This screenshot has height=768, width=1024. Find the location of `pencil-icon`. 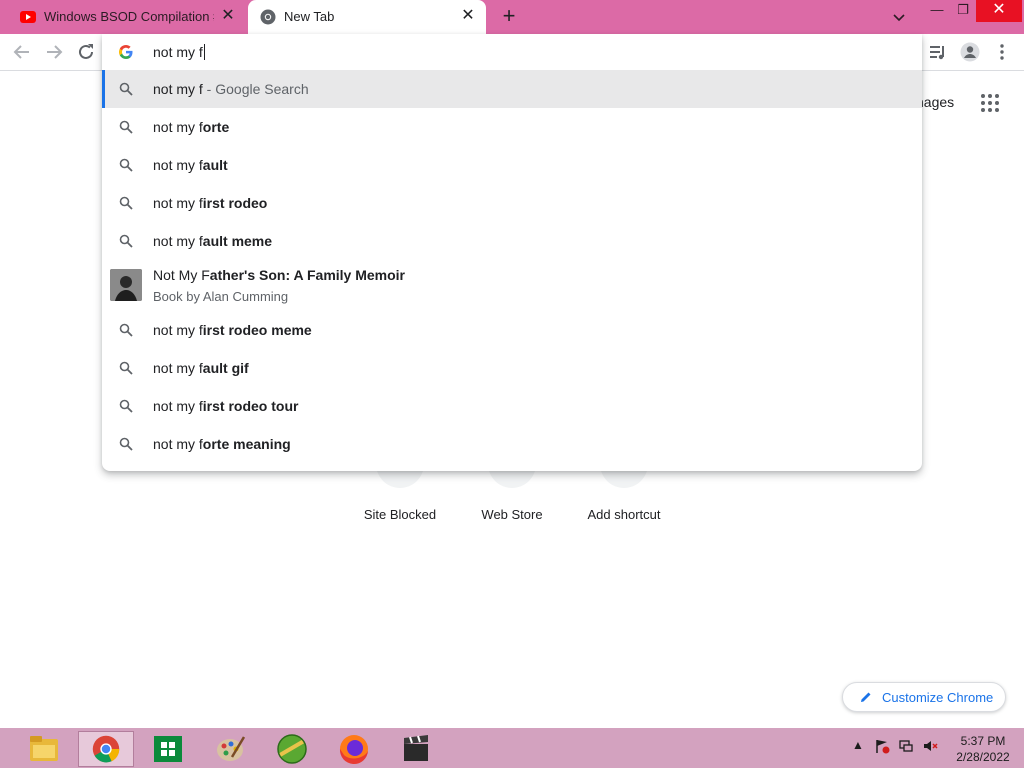

pencil-icon is located at coordinates (866, 697).